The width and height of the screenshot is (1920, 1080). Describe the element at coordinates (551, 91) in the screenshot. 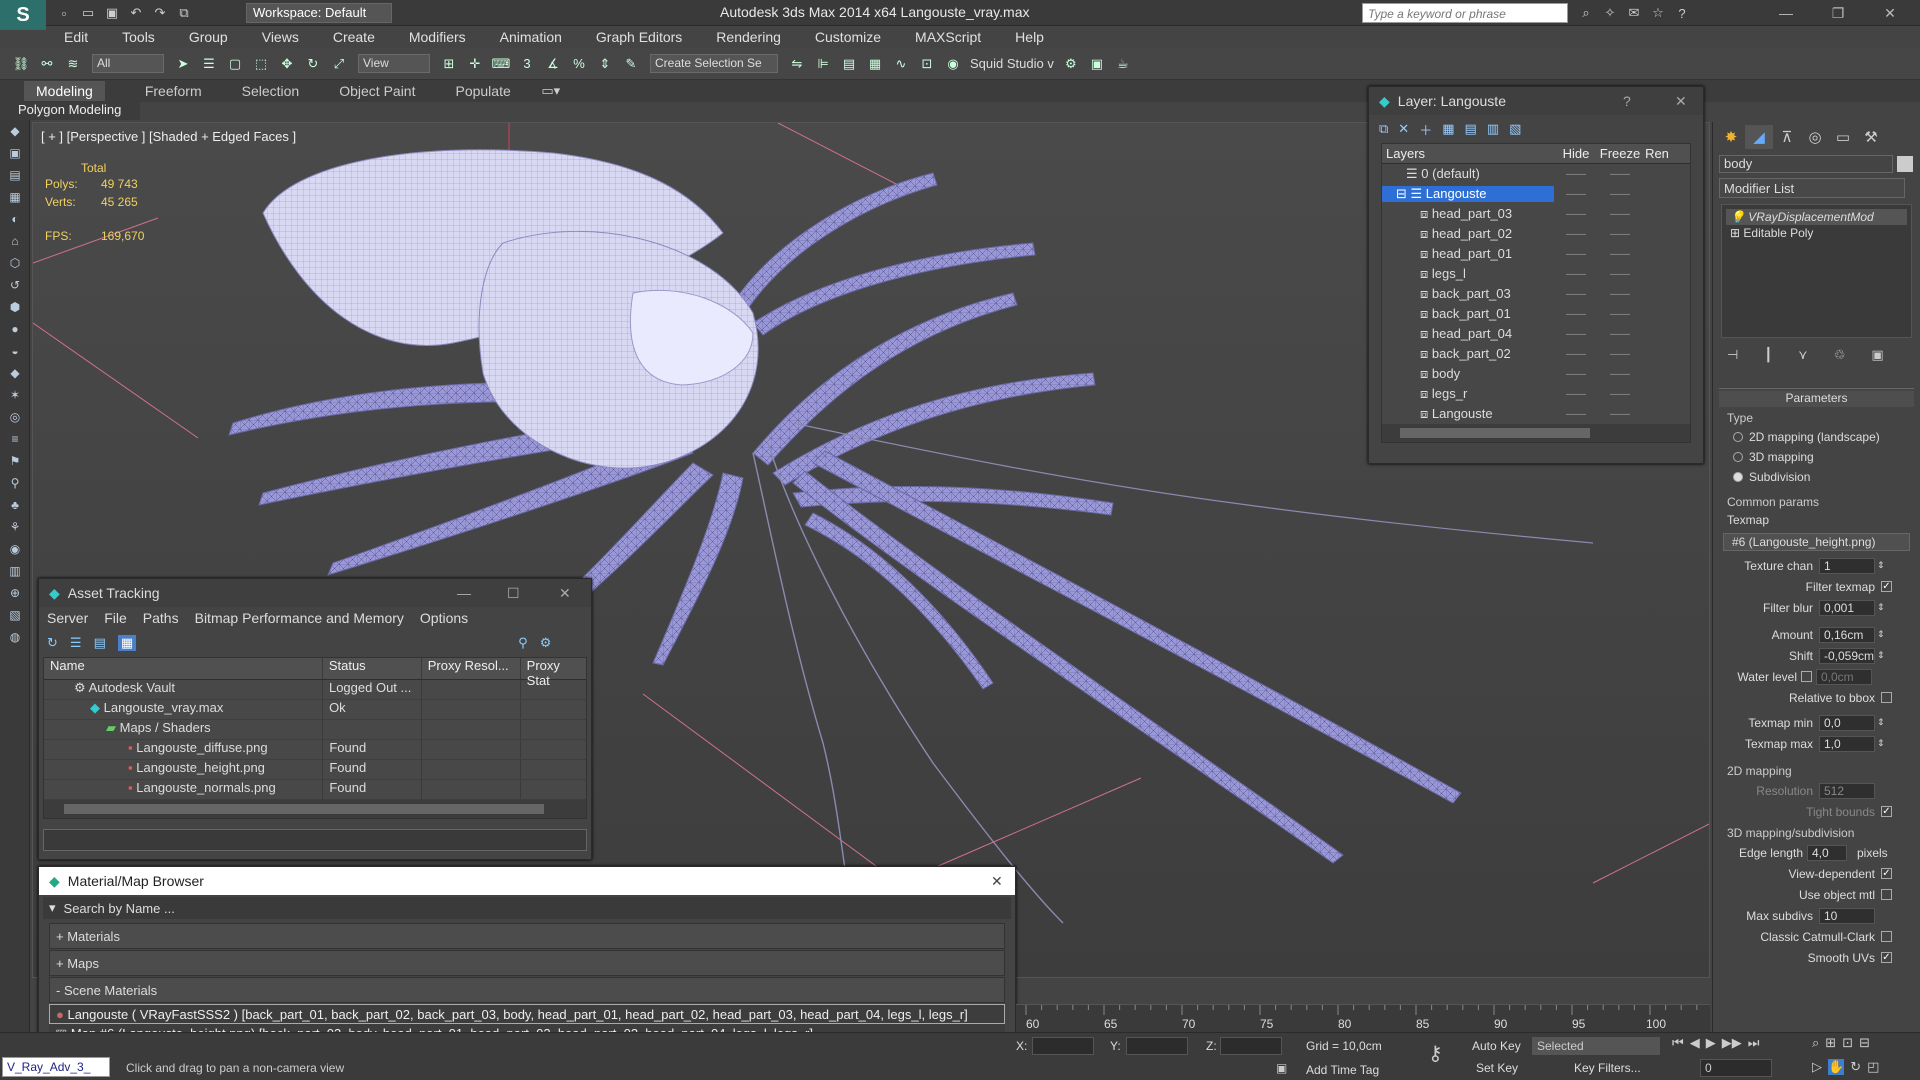

I see `ribbon-options-icon: ▭▾` at that location.